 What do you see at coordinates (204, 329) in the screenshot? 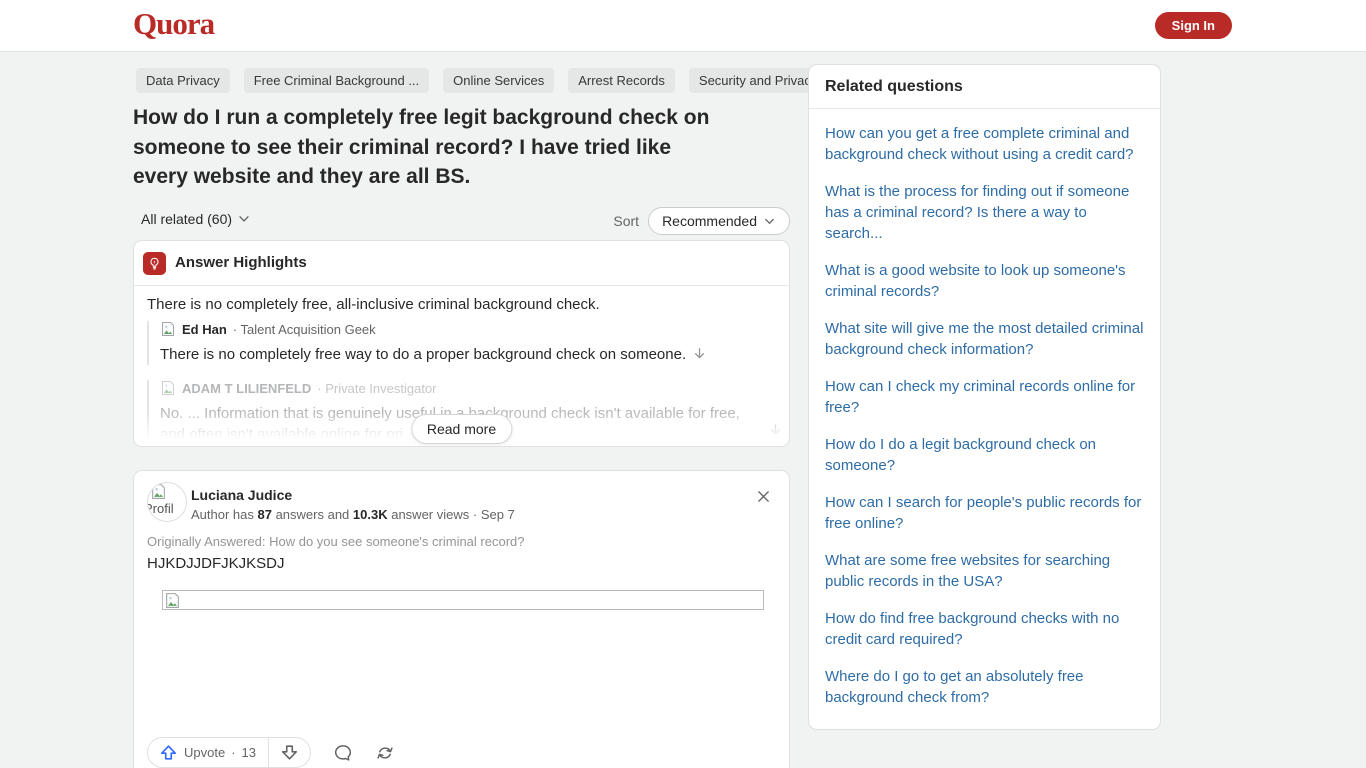
I see `quote-author-name: Ed Han` at bounding box center [204, 329].